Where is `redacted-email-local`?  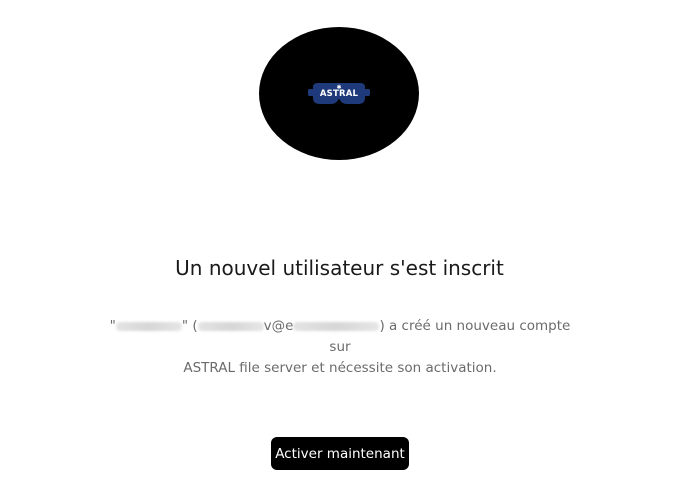 redacted-email-local is located at coordinates (230, 326).